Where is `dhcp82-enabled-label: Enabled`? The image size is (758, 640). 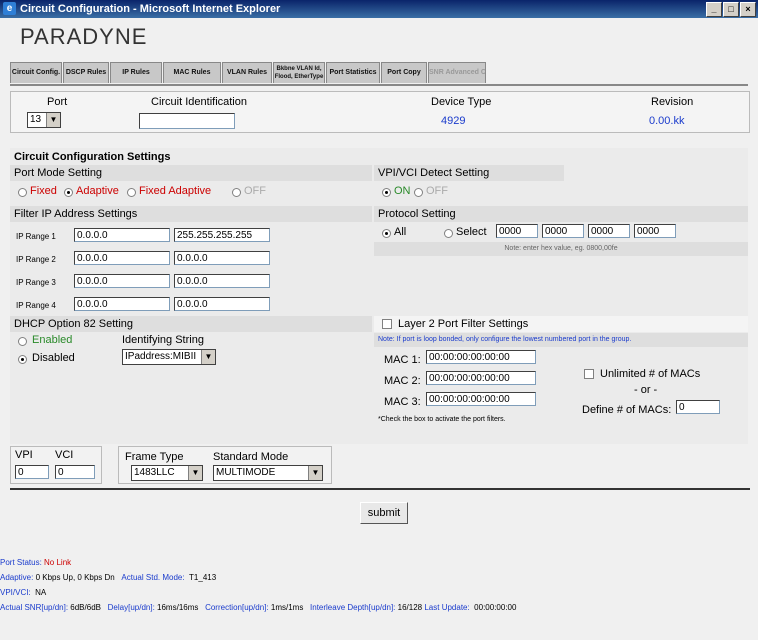 dhcp82-enabled-label: Enabled is located at coordinates (52, 340).